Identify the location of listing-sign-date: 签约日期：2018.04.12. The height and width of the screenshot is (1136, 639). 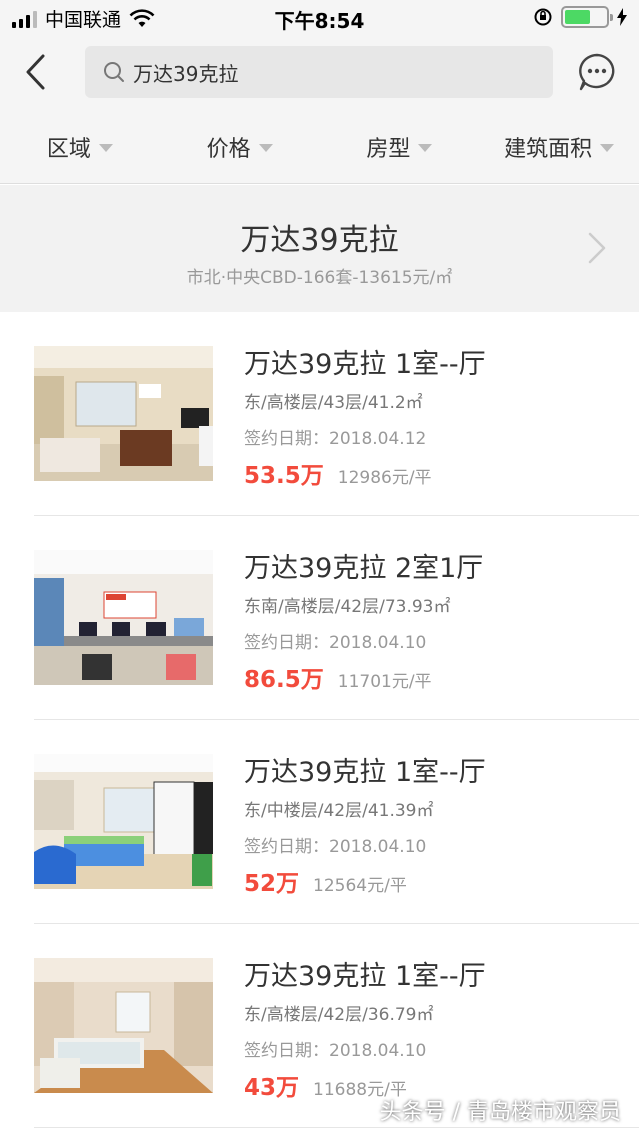
(335, 439).